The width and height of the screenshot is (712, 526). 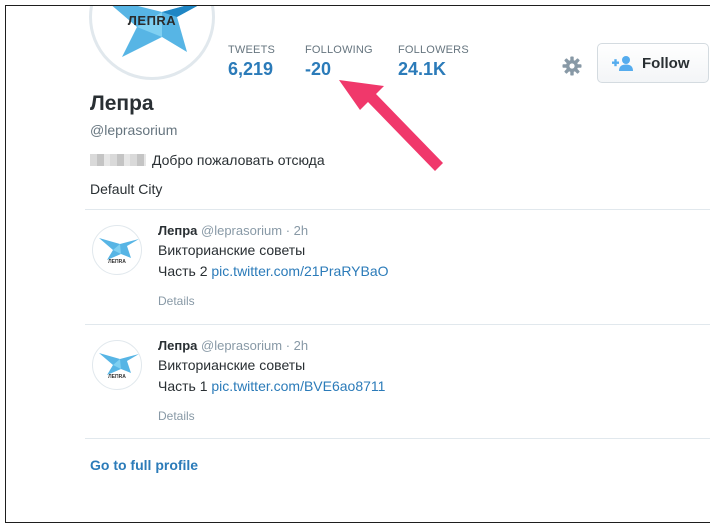 What do you see at coordinates (433, 50) in the screenshot?
I see `stat-label: FOLLOWERS` at bounding box center [433, 50].